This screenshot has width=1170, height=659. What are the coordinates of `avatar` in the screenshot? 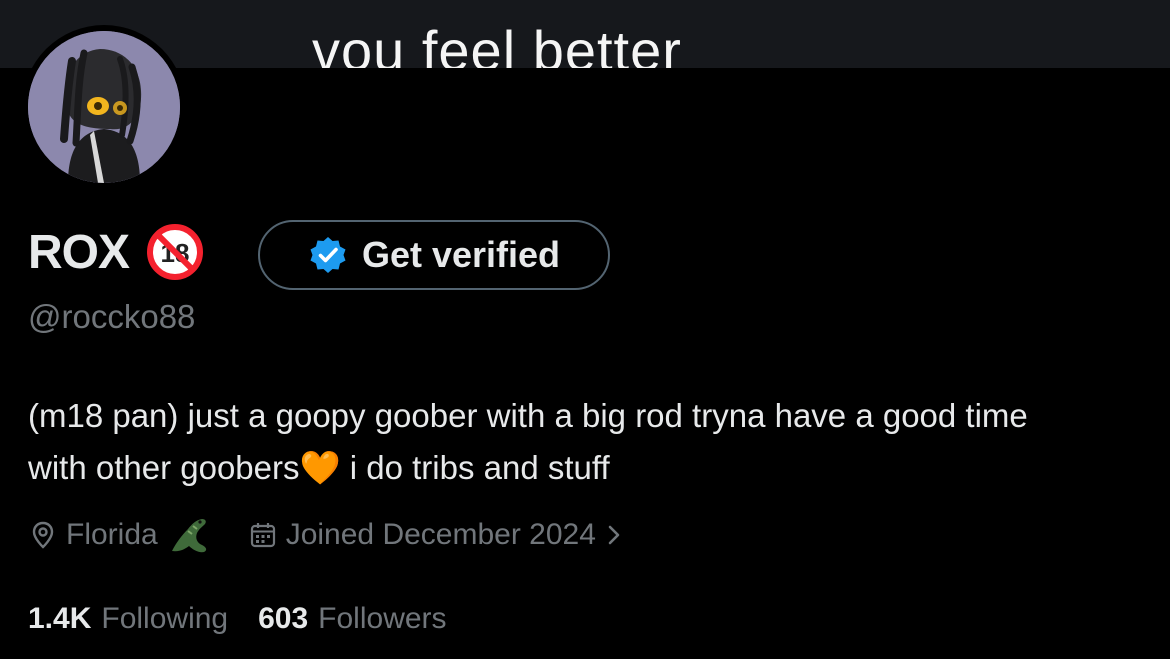 It's located at (104, 107).